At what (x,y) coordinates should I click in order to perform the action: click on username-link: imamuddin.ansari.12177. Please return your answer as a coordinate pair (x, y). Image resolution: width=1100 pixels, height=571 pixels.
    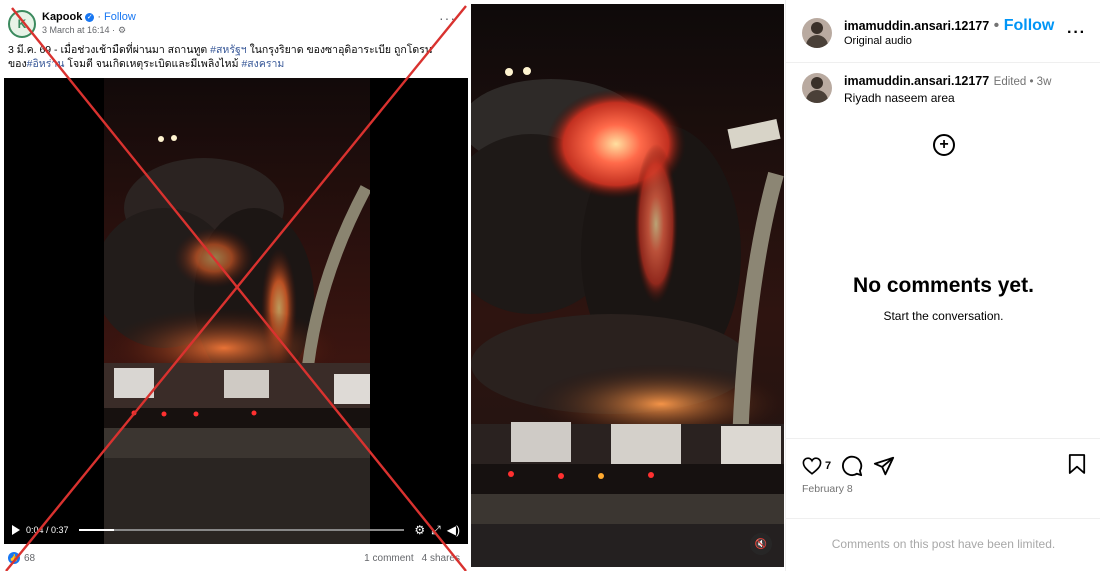
    Looking at the image, I should click on (916, 26).